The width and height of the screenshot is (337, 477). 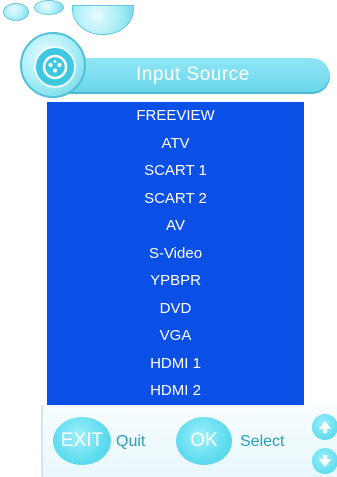 I want to click on title-bar: Input Source, so click(x=198, y=76).